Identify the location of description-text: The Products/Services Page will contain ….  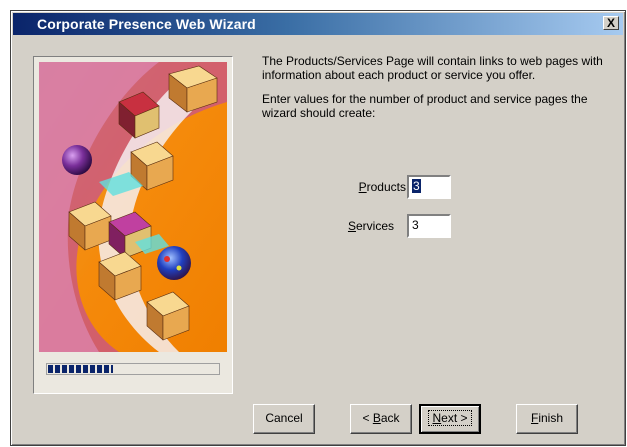
(432, 68).